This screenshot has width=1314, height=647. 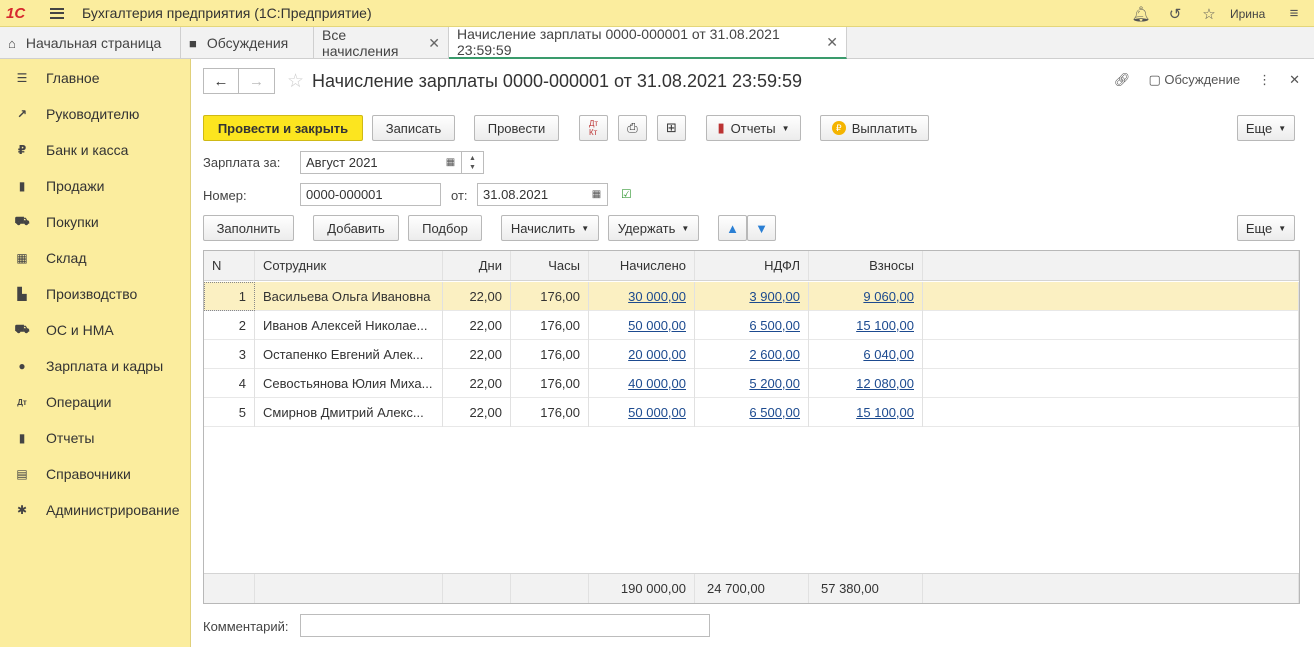 I want to click on table-cell: Васильева Ольга Ивановна, so click(x=349, y=296).